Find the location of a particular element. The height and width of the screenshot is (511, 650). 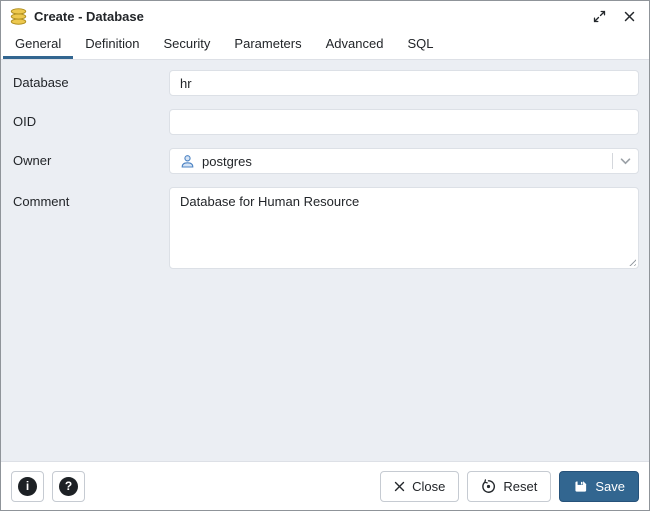

chevron-down-icon is located at coordinates (625, 161).